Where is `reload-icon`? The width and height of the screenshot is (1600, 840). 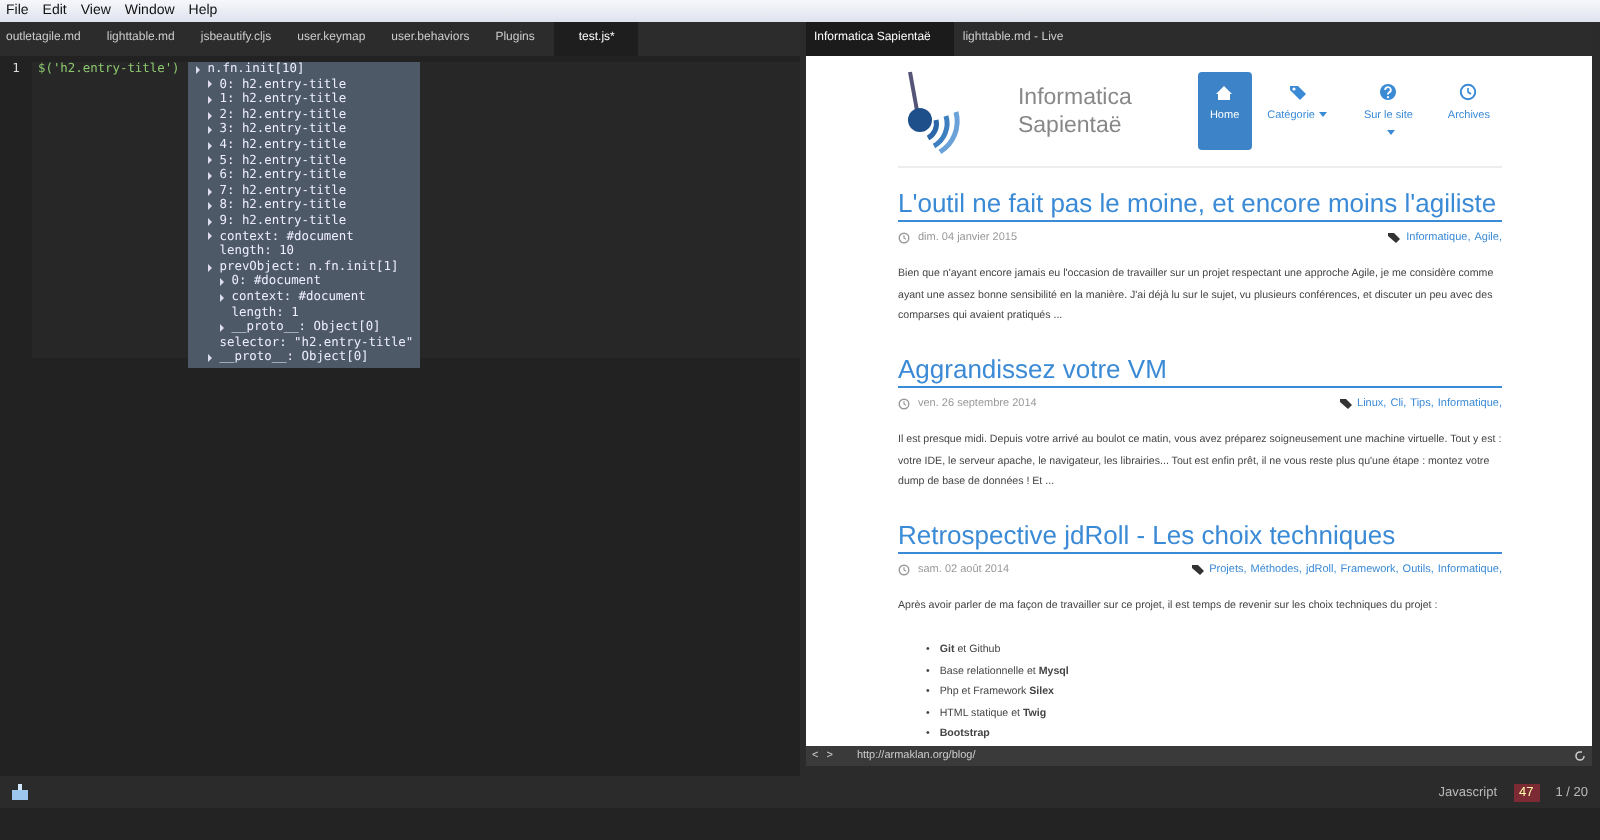
reload-icon is located at coordinates (1580, 756).